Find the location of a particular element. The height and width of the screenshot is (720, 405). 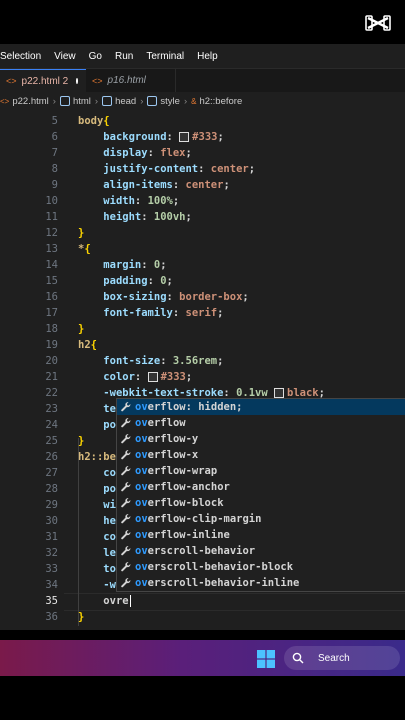

problems-badge: 2 is located at coordinates (65, 81).